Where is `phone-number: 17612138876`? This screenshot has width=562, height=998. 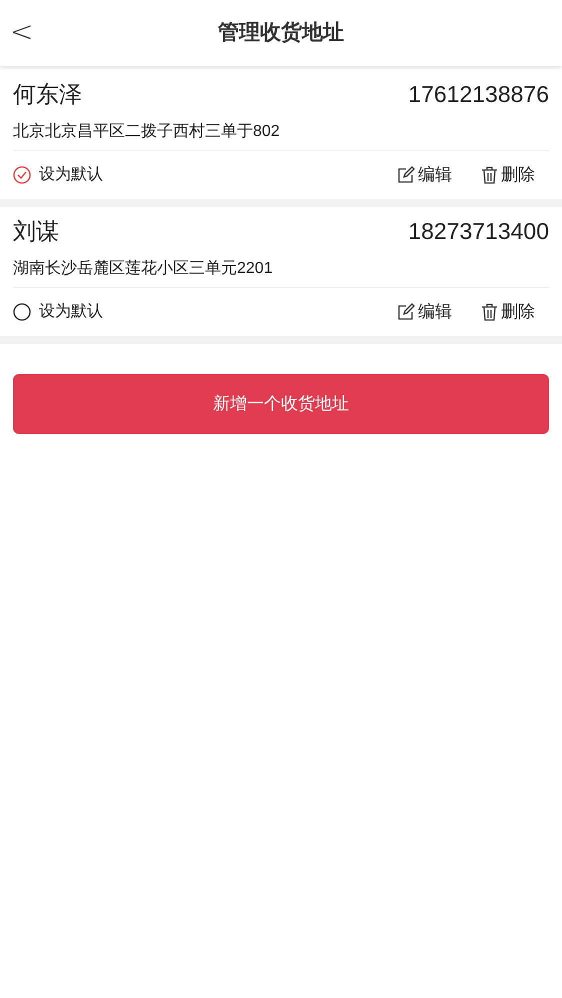
phone-number: 17612138876 is located at coordinates (478, 94).